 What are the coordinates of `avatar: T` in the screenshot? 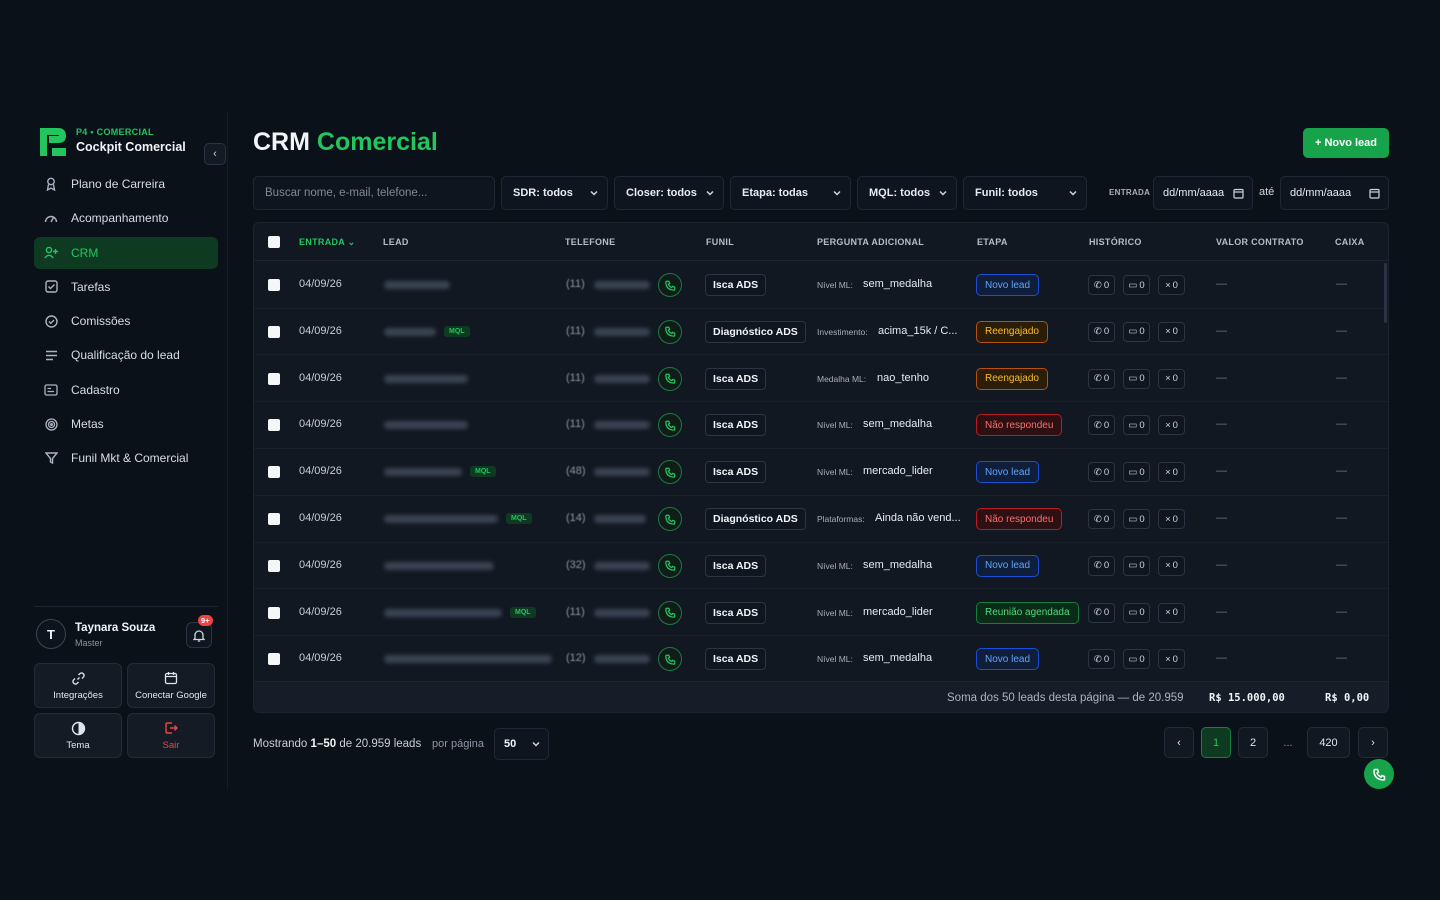 It's located at (51, 634).